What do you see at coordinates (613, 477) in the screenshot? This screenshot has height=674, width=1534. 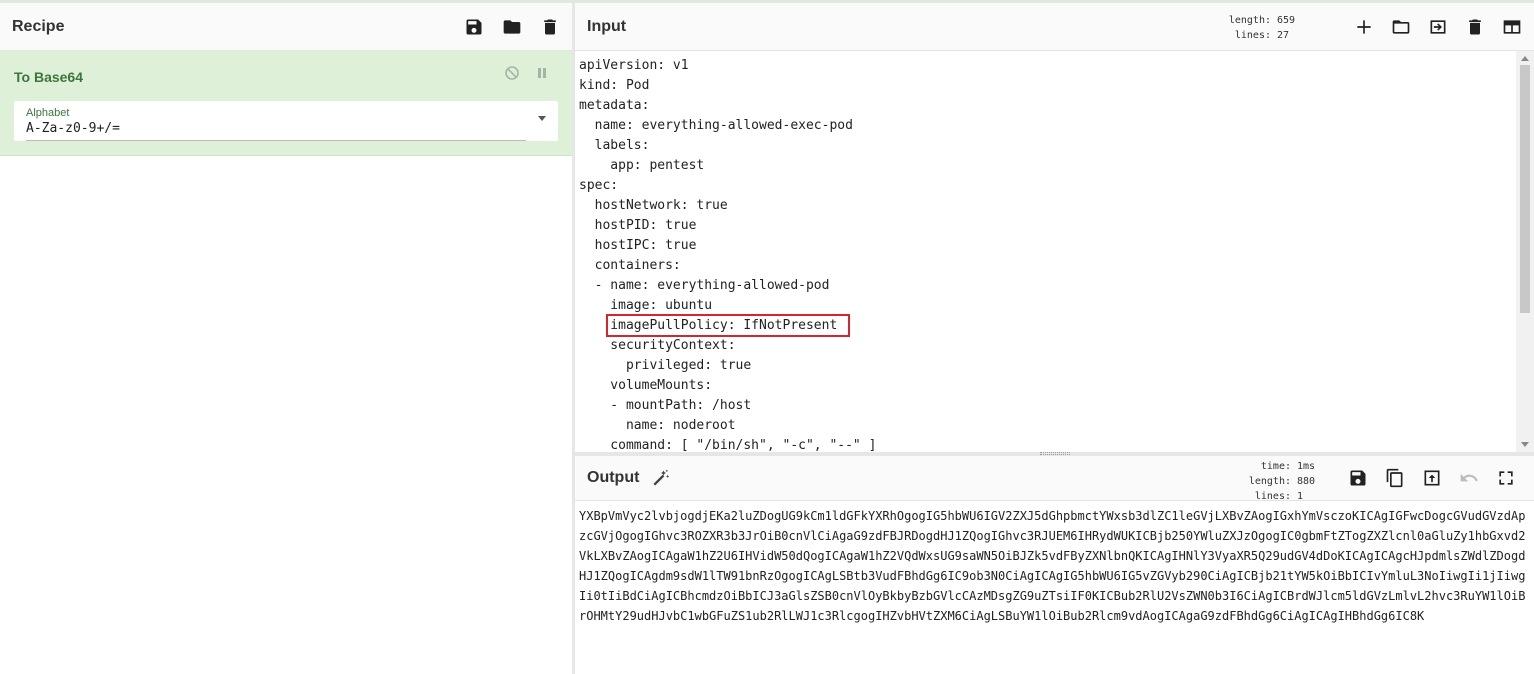 I see `output-title: Output` at bounding box center [613, 477].